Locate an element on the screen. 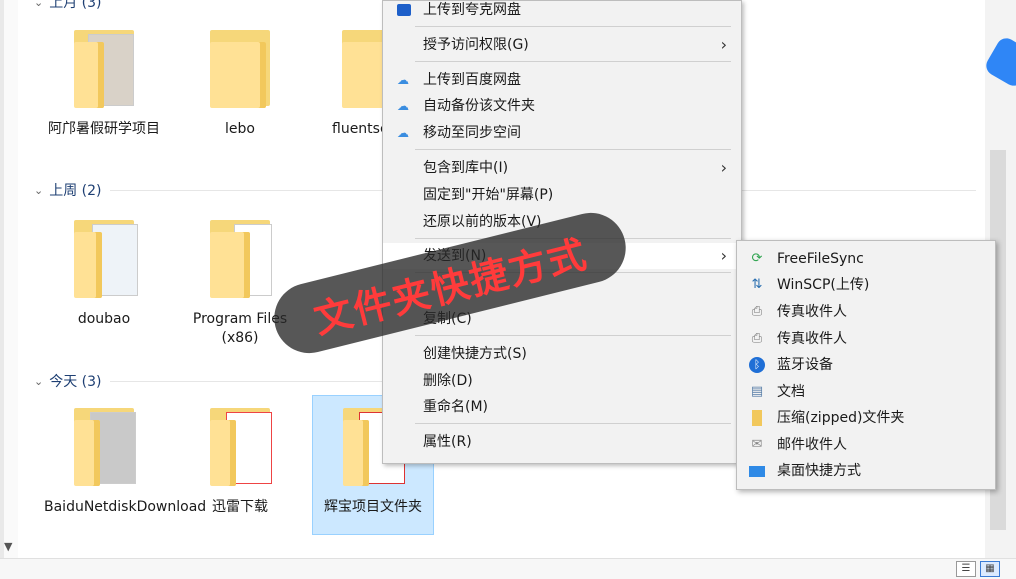 The height and width of the screenshot is (579, 1016). folder-label: 阿邝暑假研学项目 is located at coordinates (104, 129).